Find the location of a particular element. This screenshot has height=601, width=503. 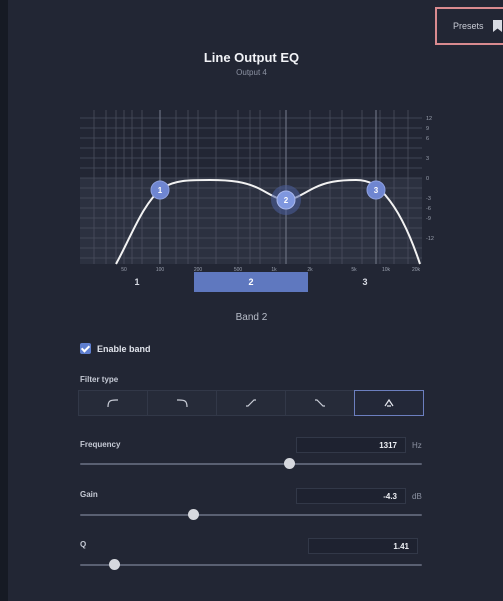

y-tick: 9 is located at coordinates (427, 129).